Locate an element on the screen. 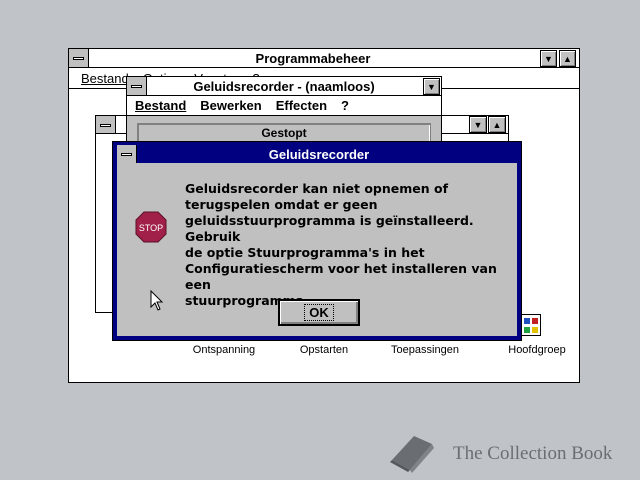  sr-status: Gestopt is located at coordinates (284, 133).